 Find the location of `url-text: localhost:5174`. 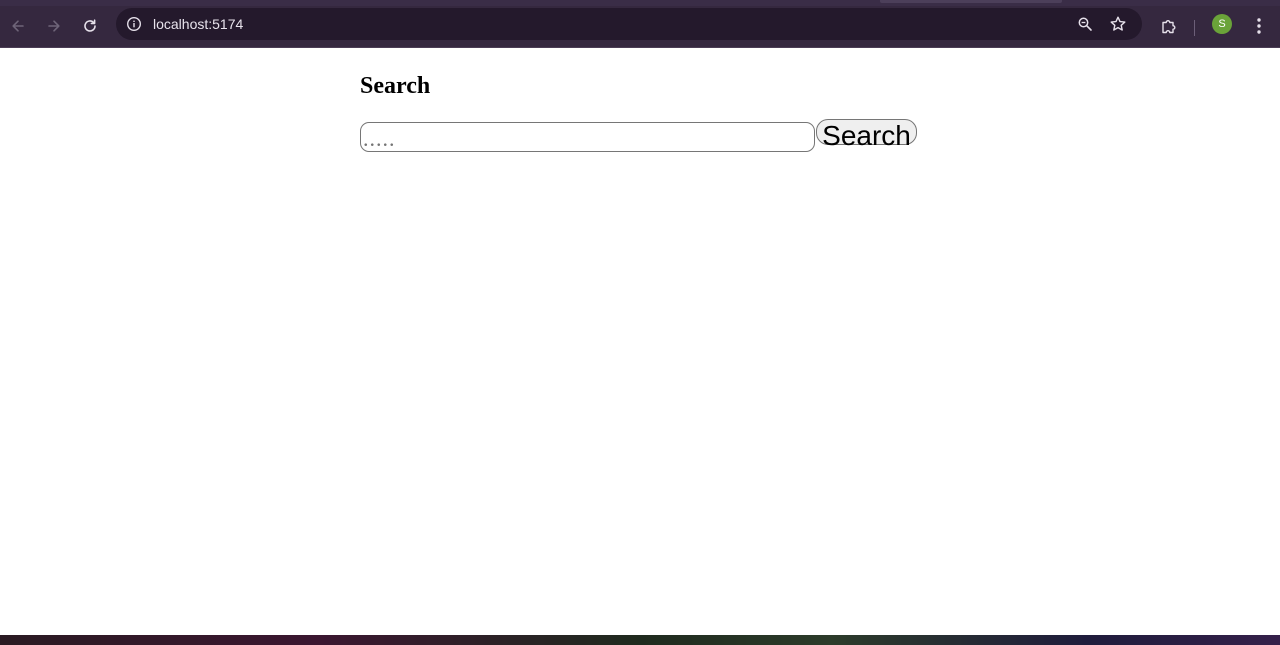

url-text: localhost:5174 is located at coordinates (198, 24).